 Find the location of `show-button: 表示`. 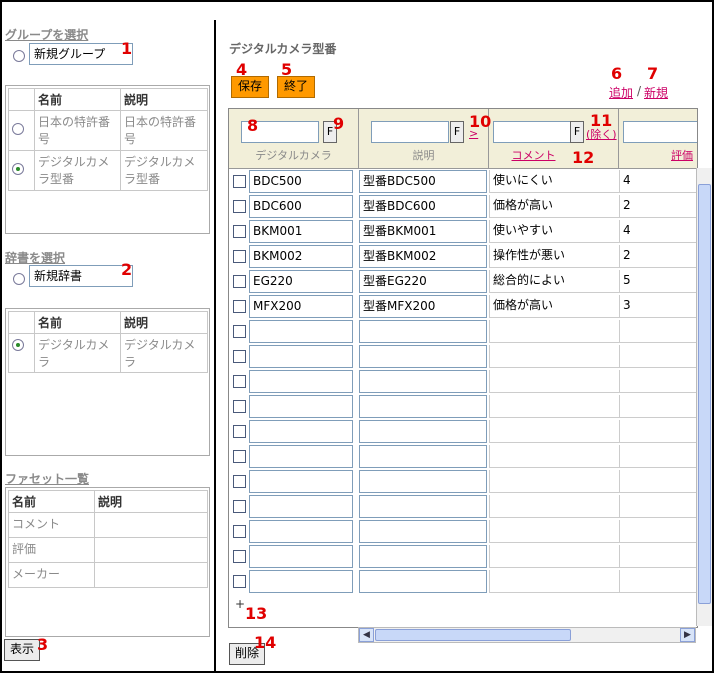

show-button: 表示 is located at coordinates (22, 650).